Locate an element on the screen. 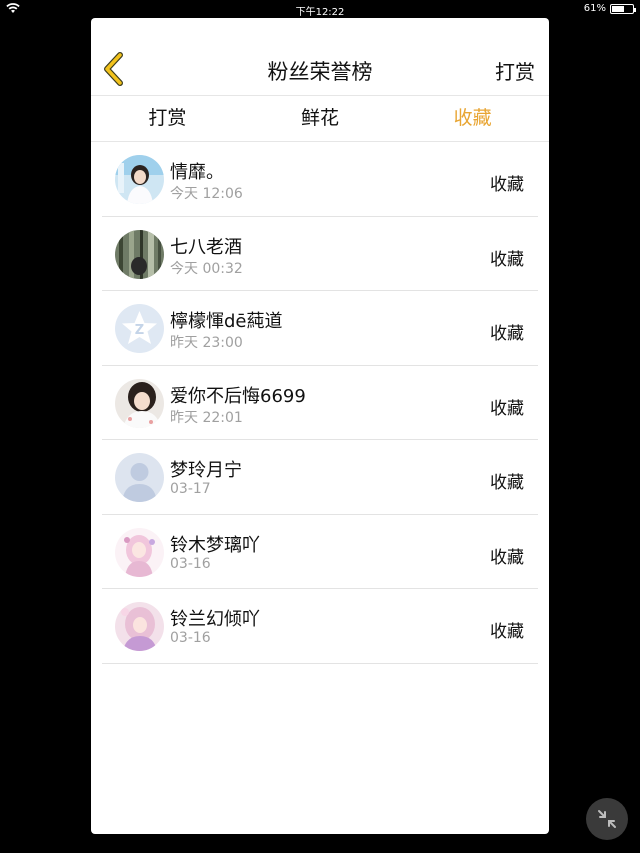 Image resolution: width=640 pixels, height=853 pixels. page-title: 粉丝荣誉榜 is located at coordinates (320, 72).